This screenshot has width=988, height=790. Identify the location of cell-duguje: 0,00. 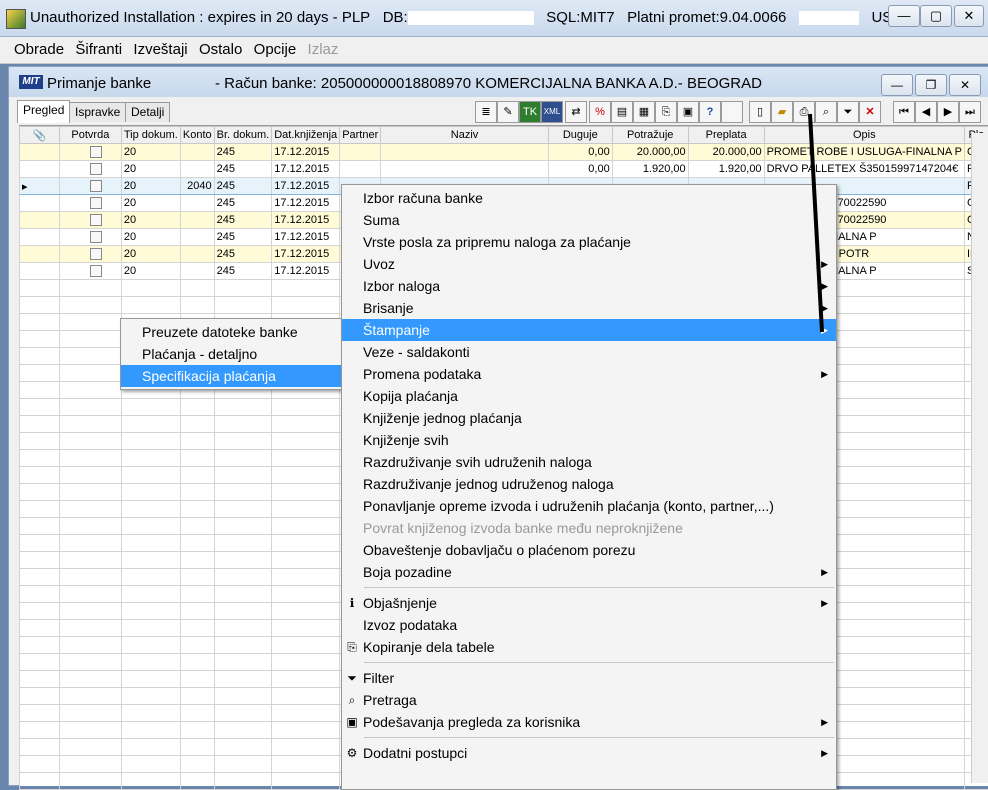
(580, 152).